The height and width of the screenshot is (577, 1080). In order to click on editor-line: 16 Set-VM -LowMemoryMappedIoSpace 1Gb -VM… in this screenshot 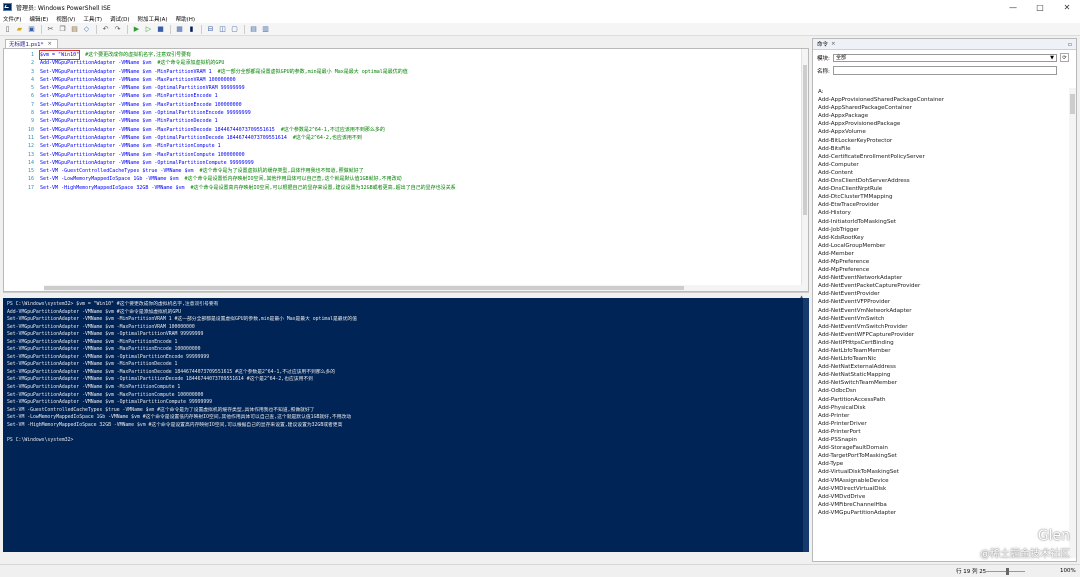, I will do `click(402, 179)`.